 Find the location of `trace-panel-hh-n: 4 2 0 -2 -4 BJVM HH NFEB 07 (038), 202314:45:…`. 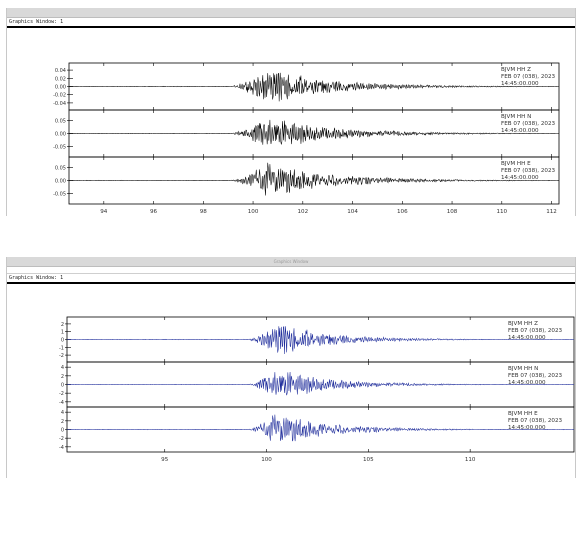

trace-panel-hh-n: 4 2 0 -2 -4 BJVM HH NFEB 07 (038), 202314:45:… is located at coordinates (317, 384).